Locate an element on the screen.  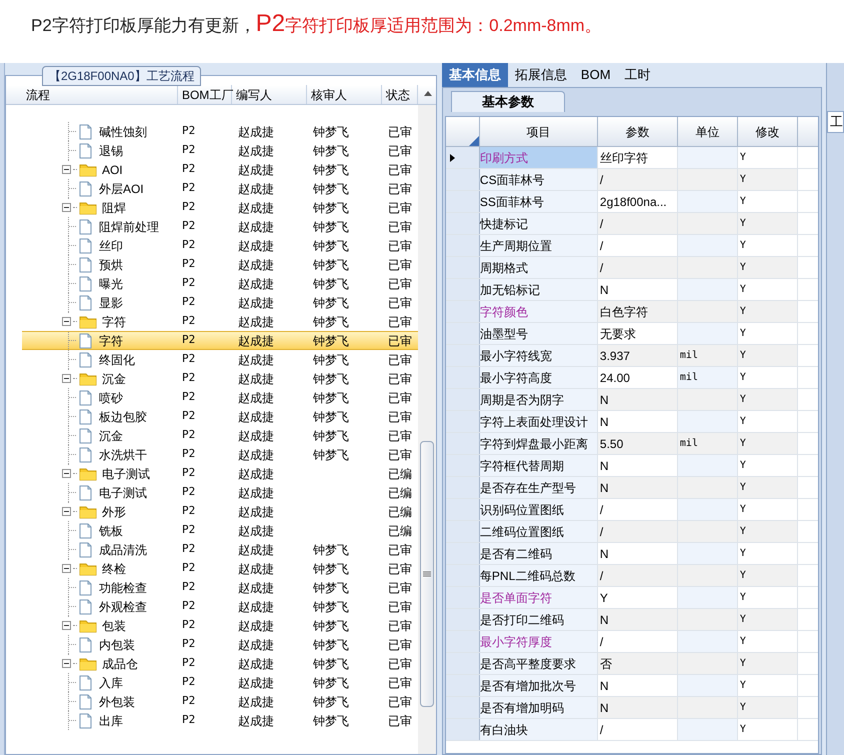
column-header: 项目 is located at coordinates (539, 131).